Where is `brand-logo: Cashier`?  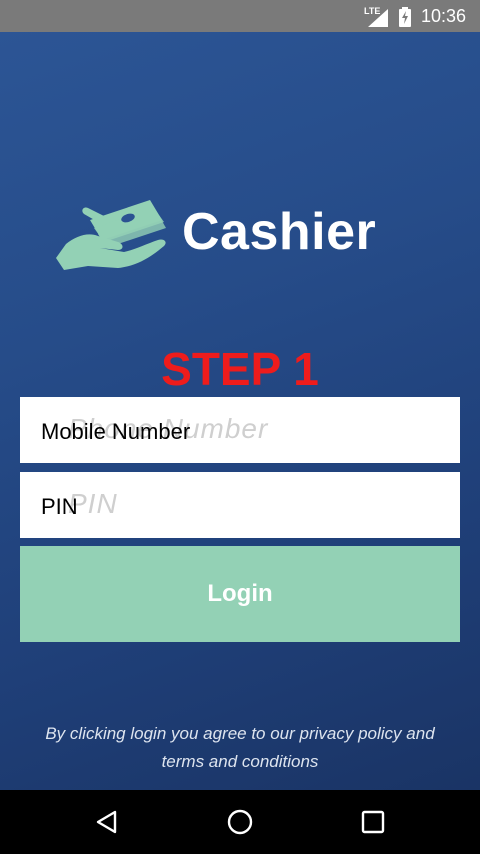
brand-logo: Cashier is located at coordinates (244, 232).